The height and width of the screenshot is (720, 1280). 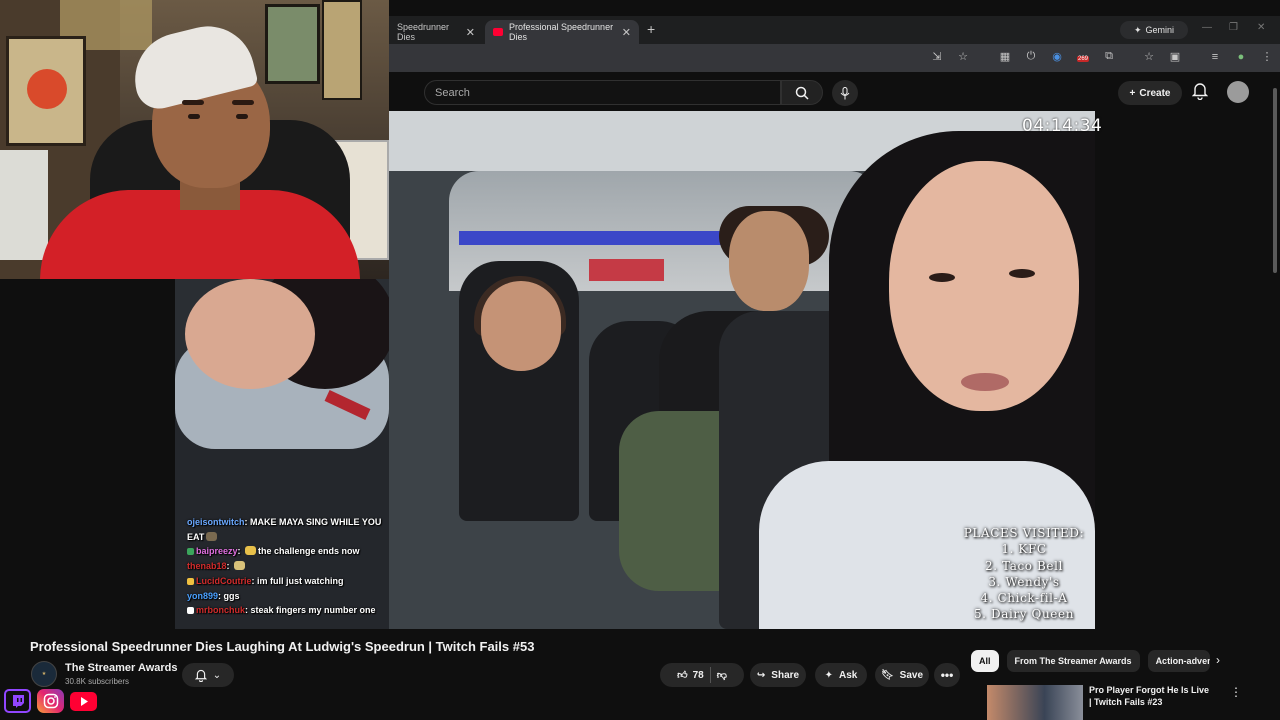 I want to click on search-button, so click(x=802, y=92).